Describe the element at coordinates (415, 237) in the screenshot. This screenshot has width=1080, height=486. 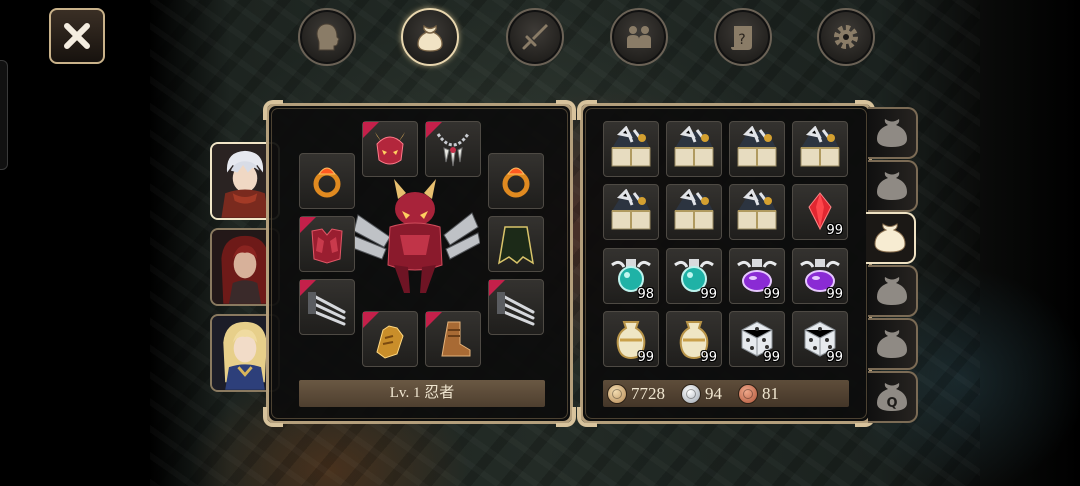
I see `character-sprite` at that location.